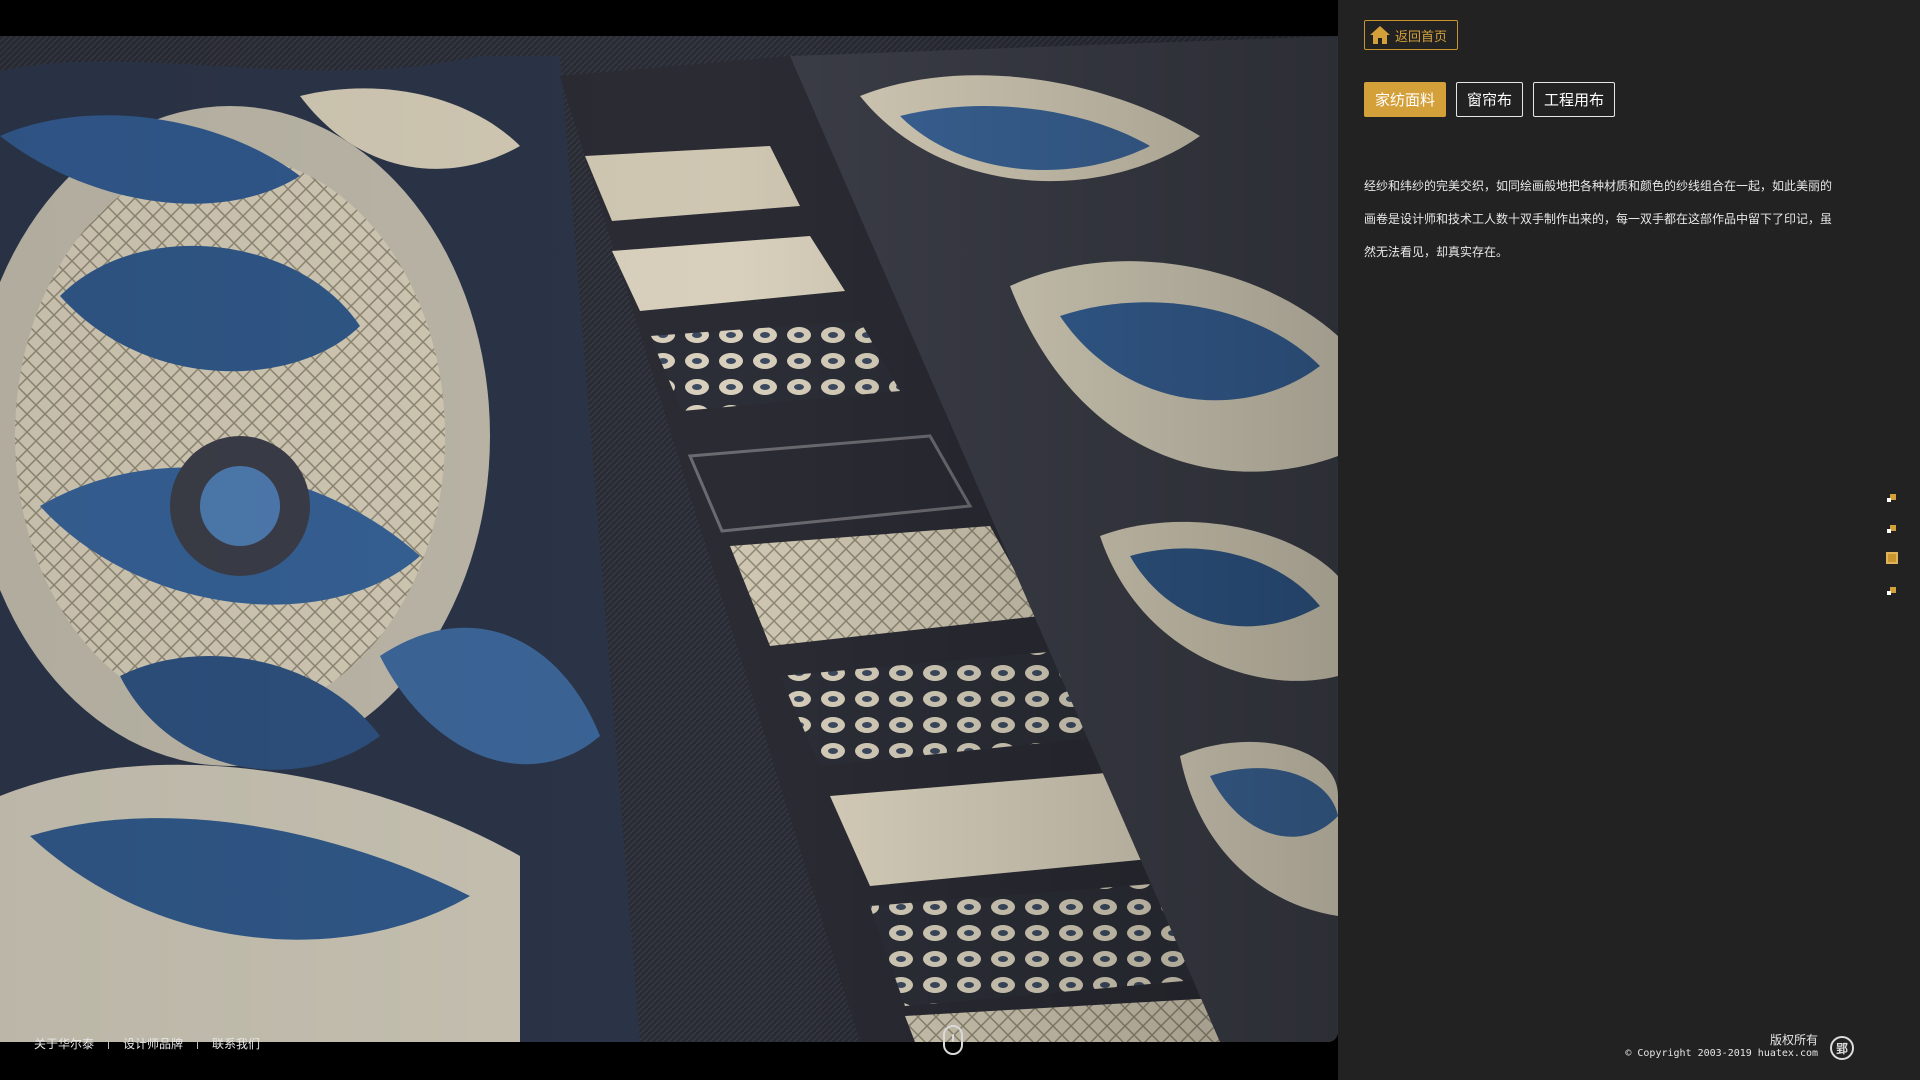 The image size is (1920, 1080). What do you see at coordinates (1721, 1053) in the screenshot?
I see `copyright-text: © Copyright 2003-2019 huatex.com` at bounding box center [1721, 1053].